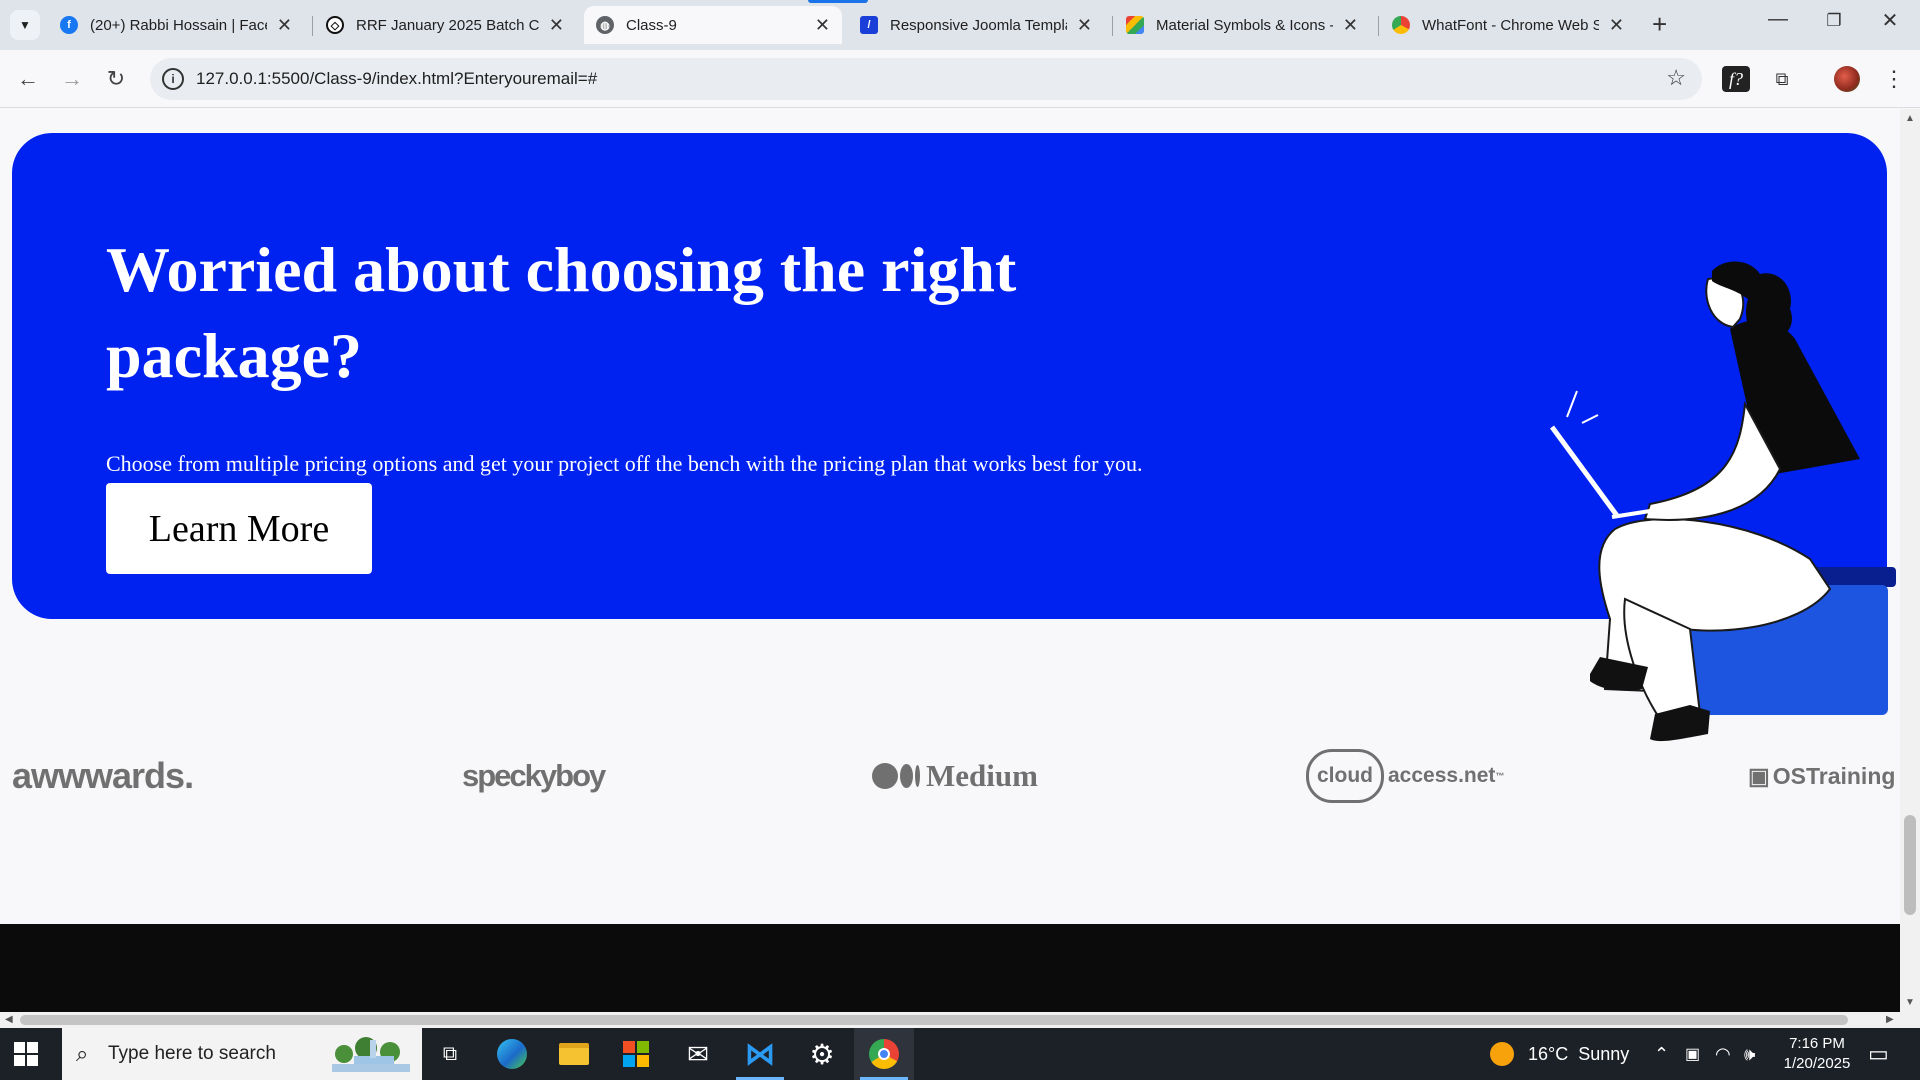 The image size is (1920, 1080). What do you see at coordinates (1659, 24) in the screenshot?
I see `new-tab-button: +` at bounding box center [1659, 24].